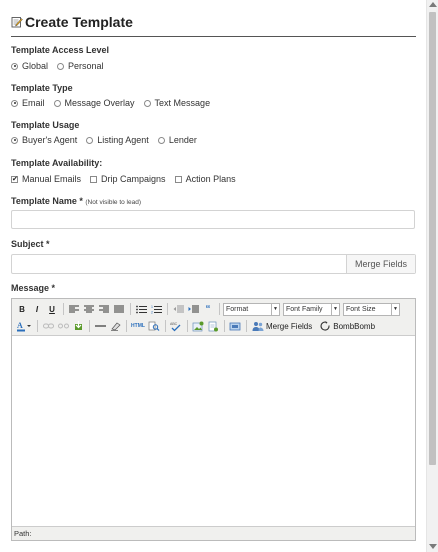  Describe the element at coordinates (289, 326) in the screenshot. I see `editor-merge-fields-label: Merge Fields` at that location.